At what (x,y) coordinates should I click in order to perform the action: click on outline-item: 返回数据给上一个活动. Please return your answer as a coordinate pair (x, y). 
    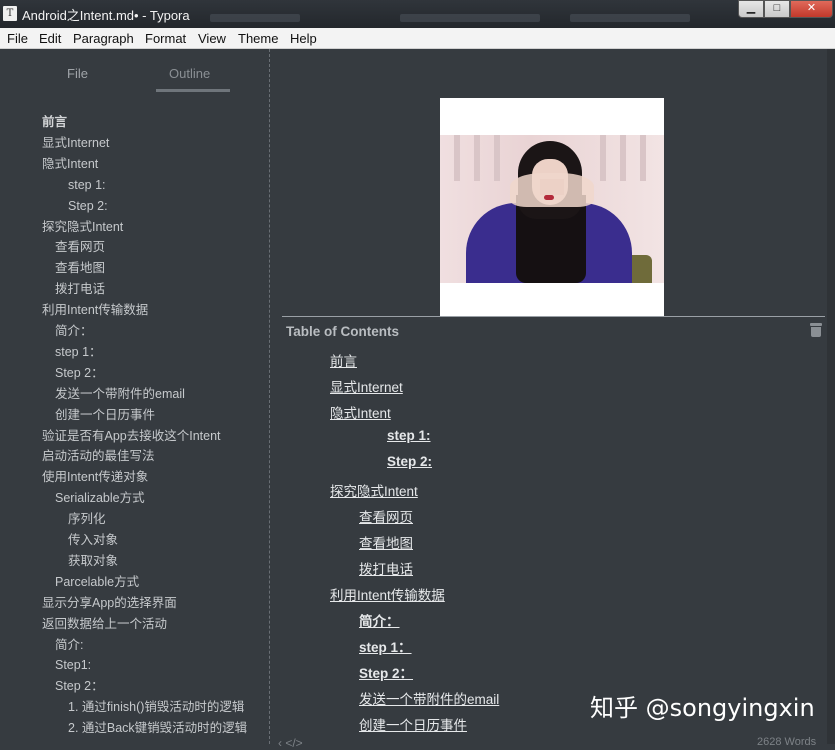
    Looking at the image, I should click on (104, 624).